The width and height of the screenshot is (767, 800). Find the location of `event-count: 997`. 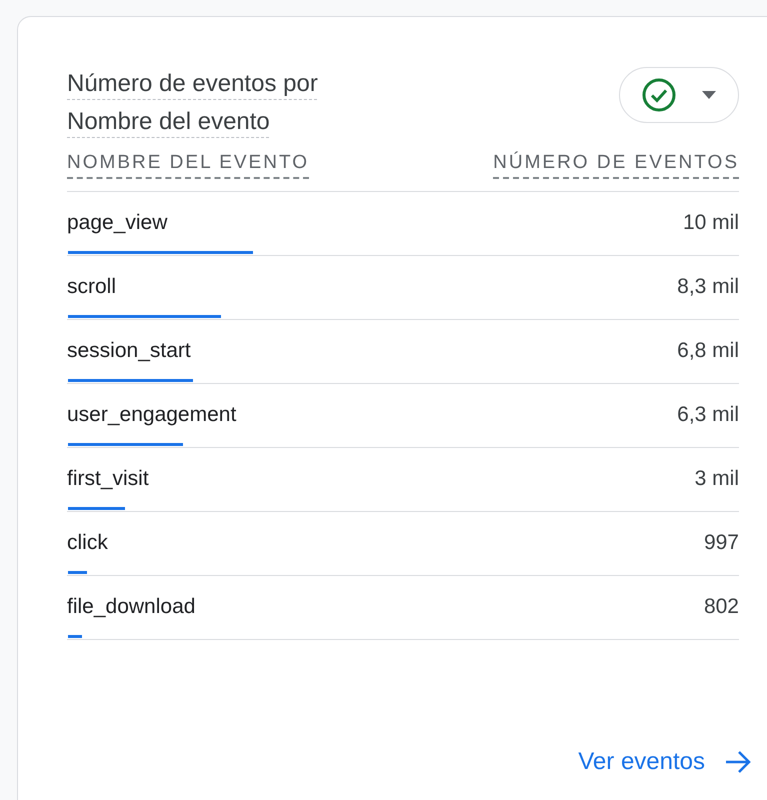

event-count: 997 is located at coordinates (721, 543).